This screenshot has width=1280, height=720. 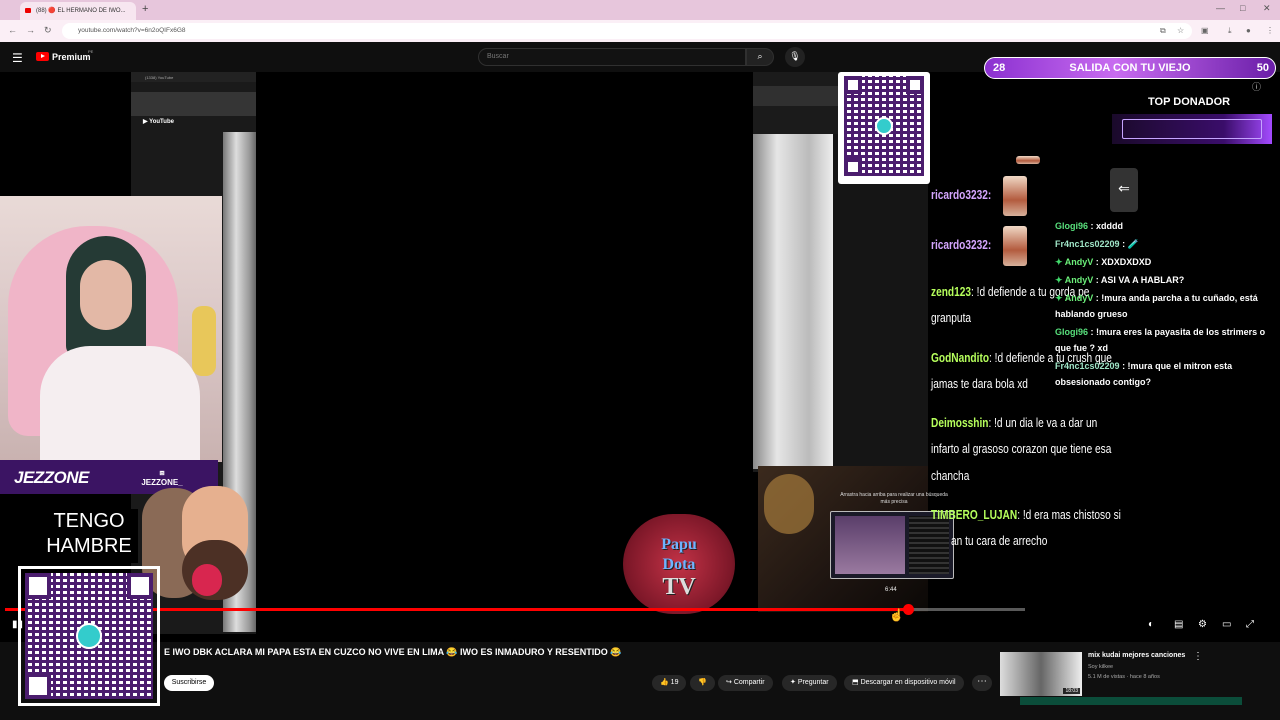 I want to click on ask-button: ✦ Preguntar, so click(x=809, y=683).